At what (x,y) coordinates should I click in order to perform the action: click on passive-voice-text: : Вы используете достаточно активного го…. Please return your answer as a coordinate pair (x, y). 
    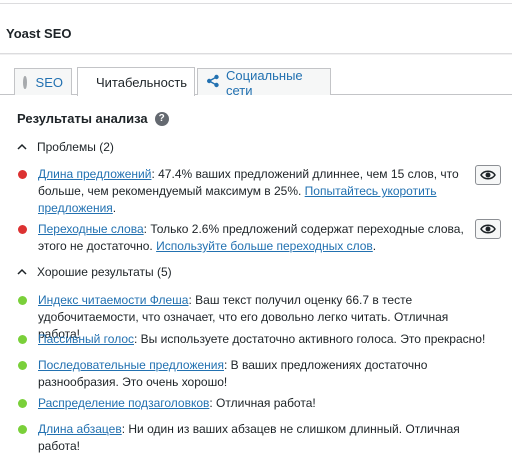
    Looking at the image, I should click on (310, 339).